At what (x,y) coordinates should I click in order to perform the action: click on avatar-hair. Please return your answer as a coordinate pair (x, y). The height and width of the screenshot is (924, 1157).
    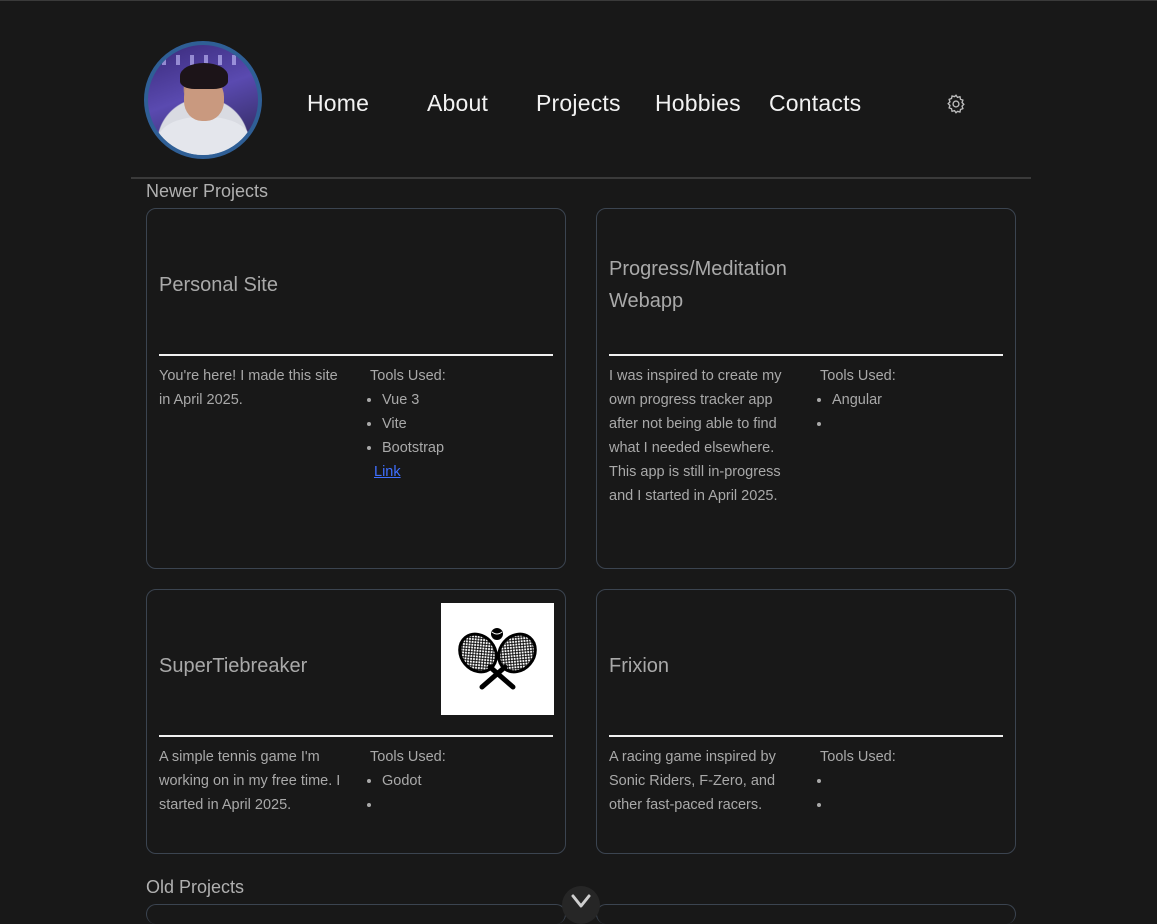
    Looking at the image, I should click on (204, 76).